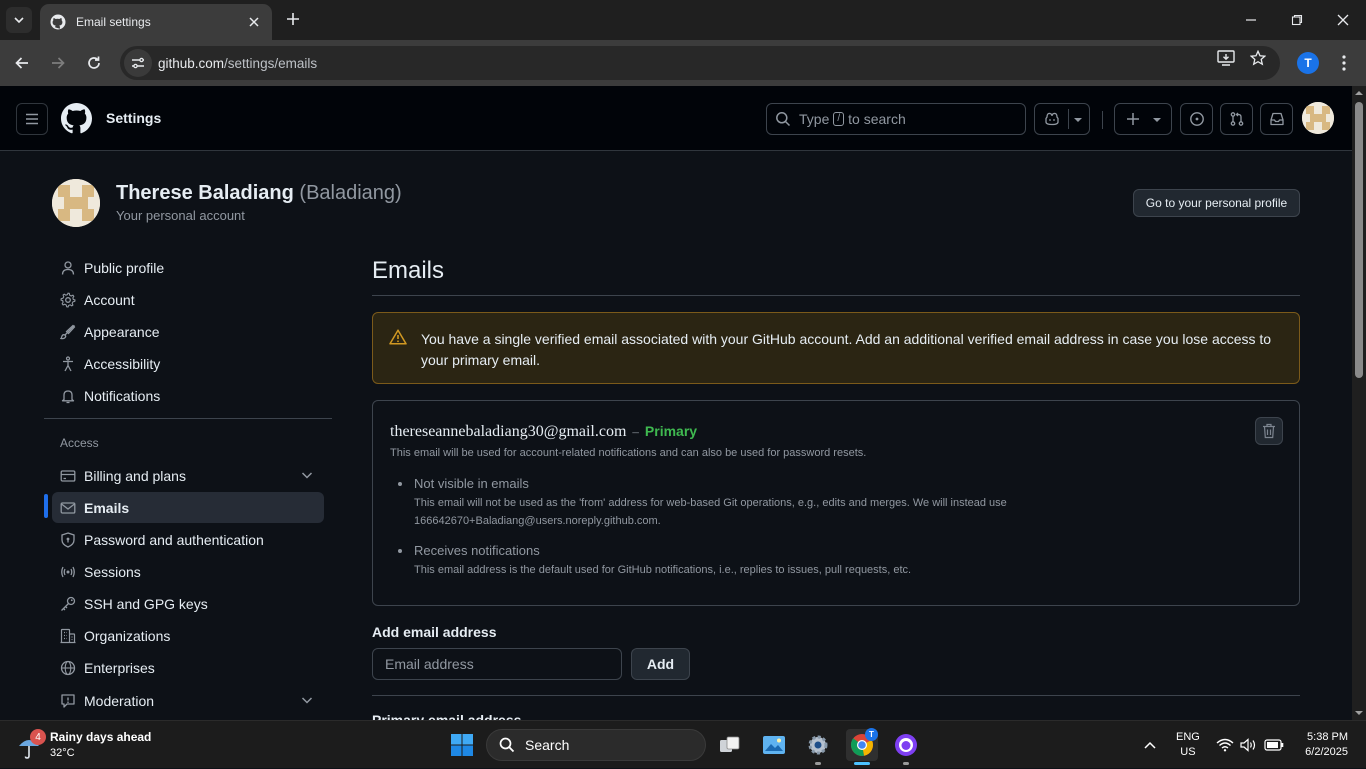  Describe the element at coordinates (1062, 119) in the screenshot. I see `copilot-button` at that location.